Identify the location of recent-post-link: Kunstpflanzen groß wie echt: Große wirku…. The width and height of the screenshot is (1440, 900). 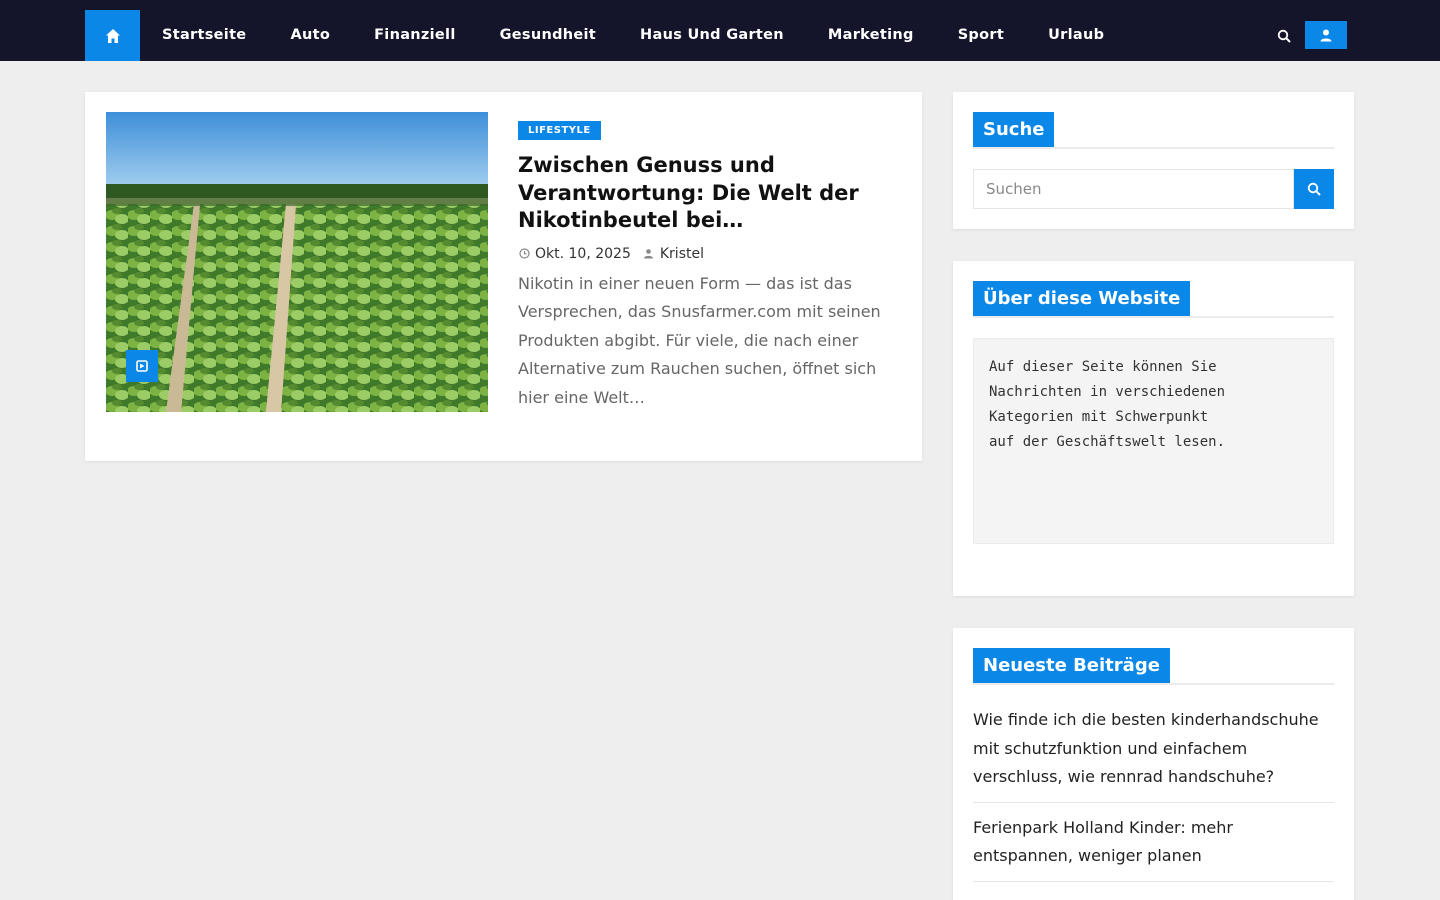
(1153, 895).